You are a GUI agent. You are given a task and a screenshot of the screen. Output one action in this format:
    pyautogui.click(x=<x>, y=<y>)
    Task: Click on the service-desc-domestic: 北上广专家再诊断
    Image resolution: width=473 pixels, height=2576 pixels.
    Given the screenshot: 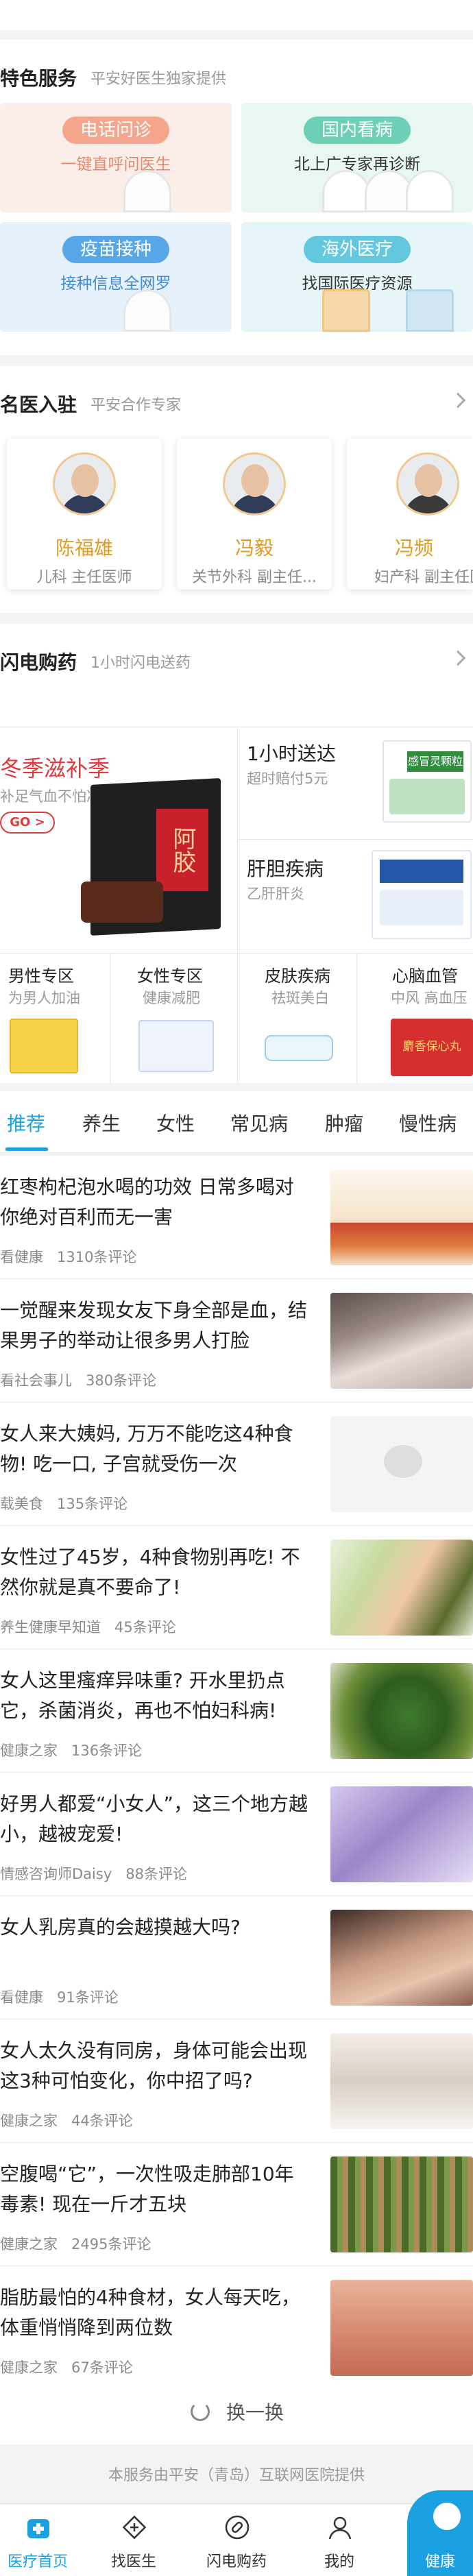 What is the action you would take?
    pyautogui.click(x=357, y=164)
    